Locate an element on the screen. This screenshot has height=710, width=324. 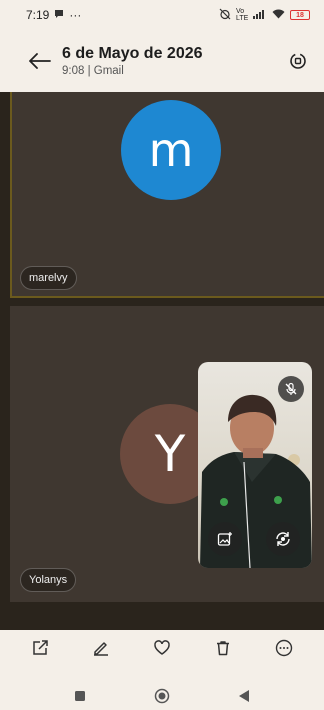
back-button is located at coordinates (40, 61).